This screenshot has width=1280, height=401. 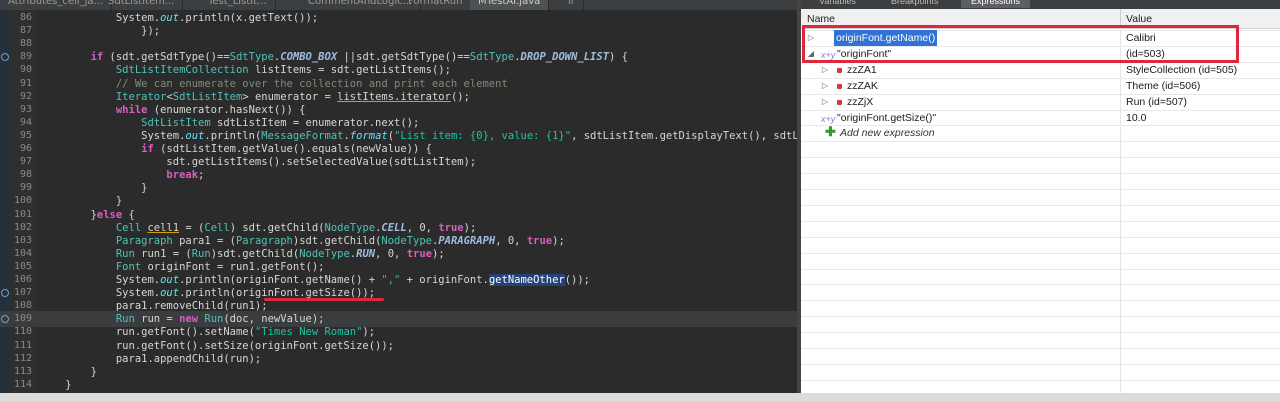 What do you see at coordinates (510, 5) in the screenshot?
I see `editor-tab: MTestAI.java` at bounding box center [510, 5].